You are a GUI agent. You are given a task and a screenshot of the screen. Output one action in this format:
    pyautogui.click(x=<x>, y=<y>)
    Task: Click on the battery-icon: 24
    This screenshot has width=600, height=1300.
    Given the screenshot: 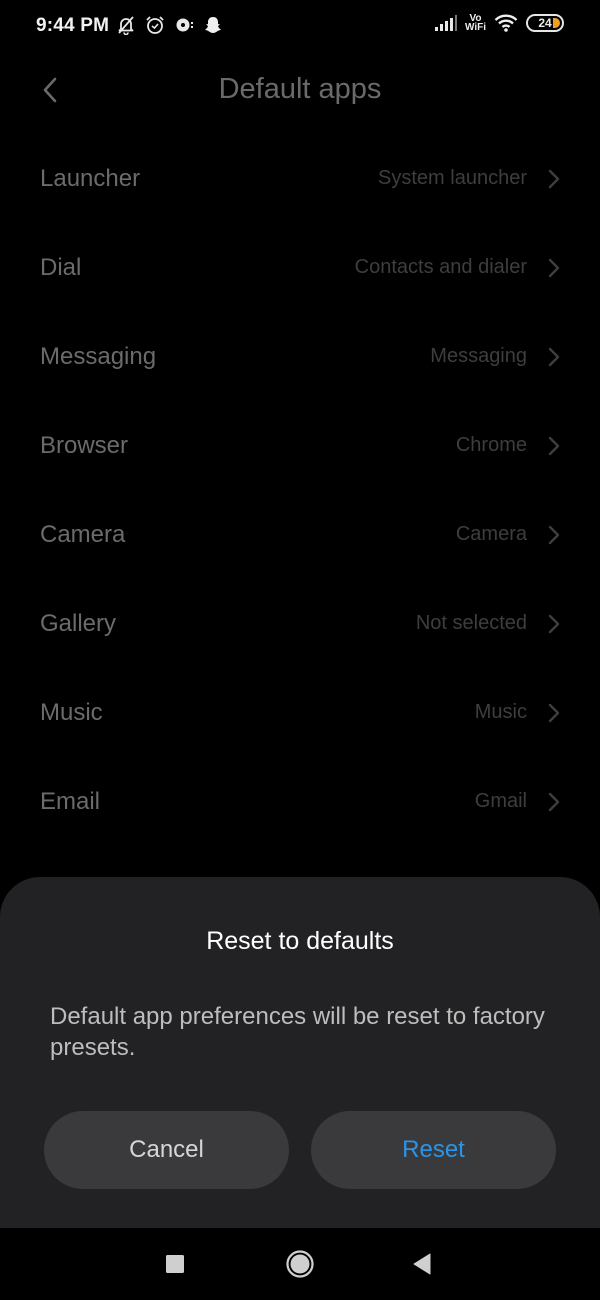 What is the action you would take?
    pyautogui.click(x=545, y=23)
    